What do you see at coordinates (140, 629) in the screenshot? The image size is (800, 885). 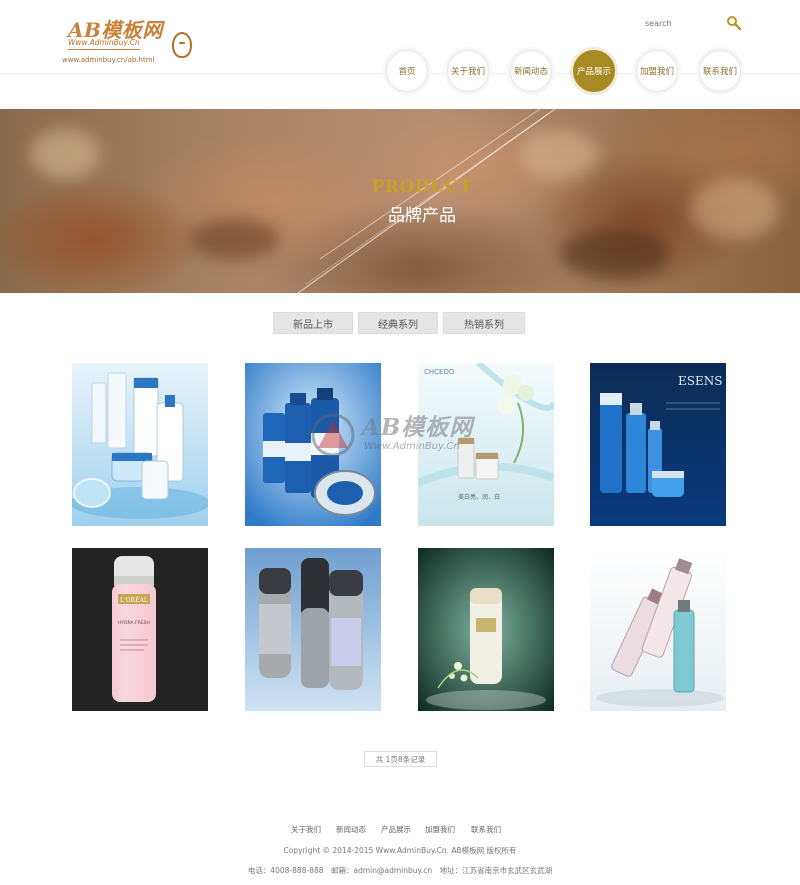 I see `product-image-5: L'ORÉAL HYDRA FRESH` at bounding box center [140, 629].